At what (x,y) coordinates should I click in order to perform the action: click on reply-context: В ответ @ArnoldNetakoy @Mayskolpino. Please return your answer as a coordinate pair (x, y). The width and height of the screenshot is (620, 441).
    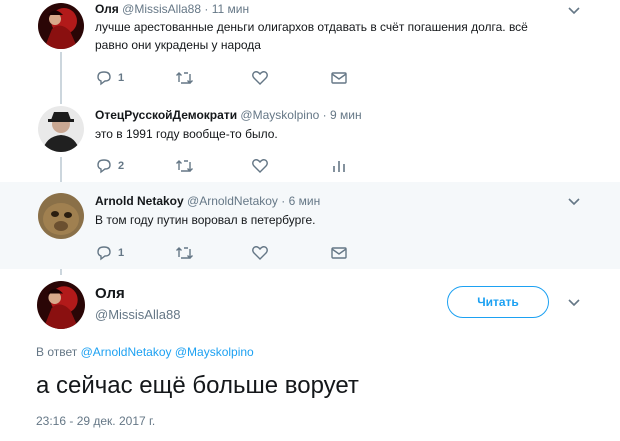
    Looking at the image, I should click on (145, 352).